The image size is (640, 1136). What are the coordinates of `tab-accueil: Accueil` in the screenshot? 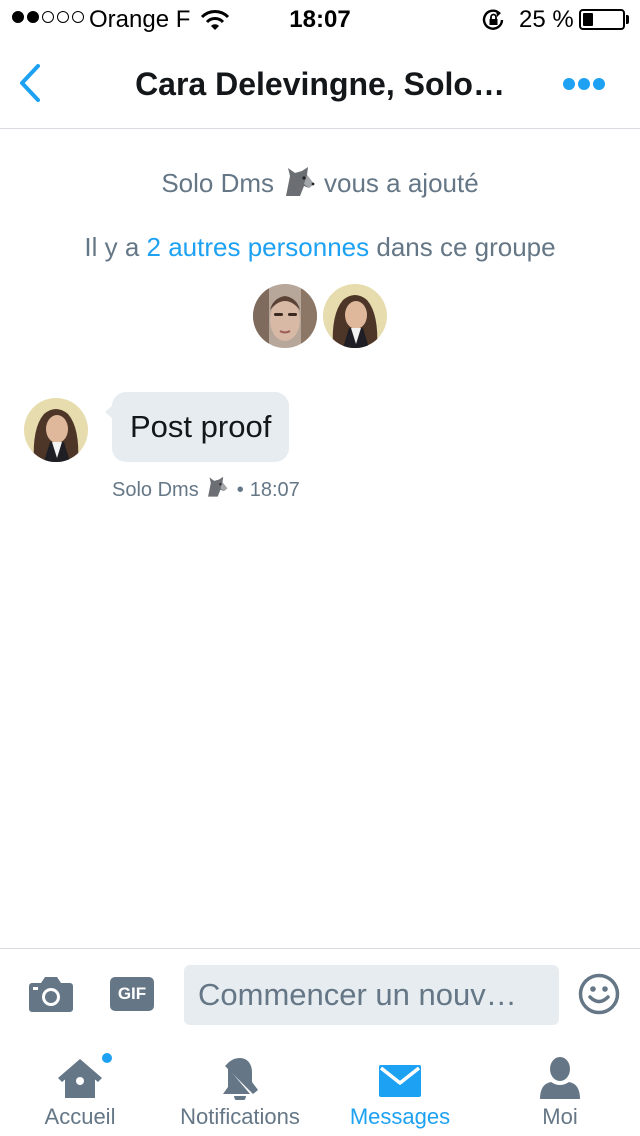 It's located at (80, 1088).